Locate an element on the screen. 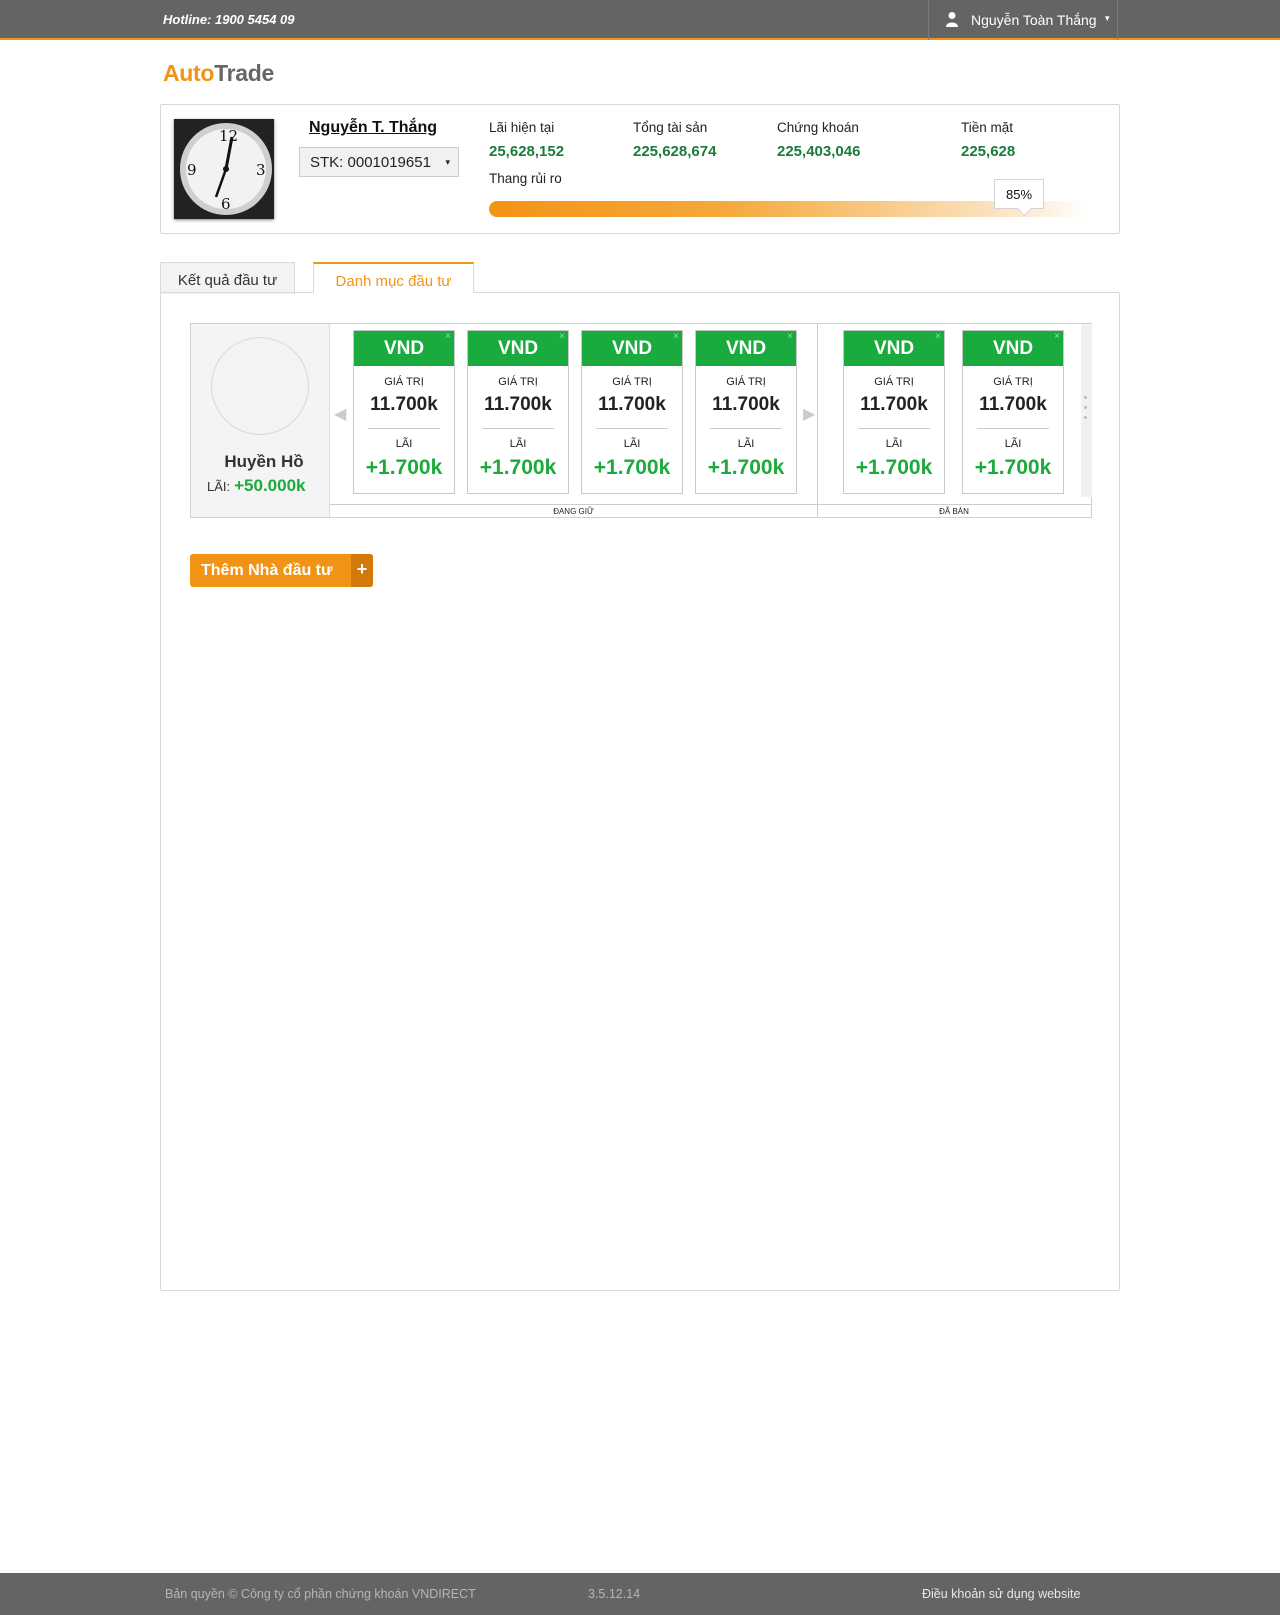  svg-text: 12 is located at coordinates (228, 136).